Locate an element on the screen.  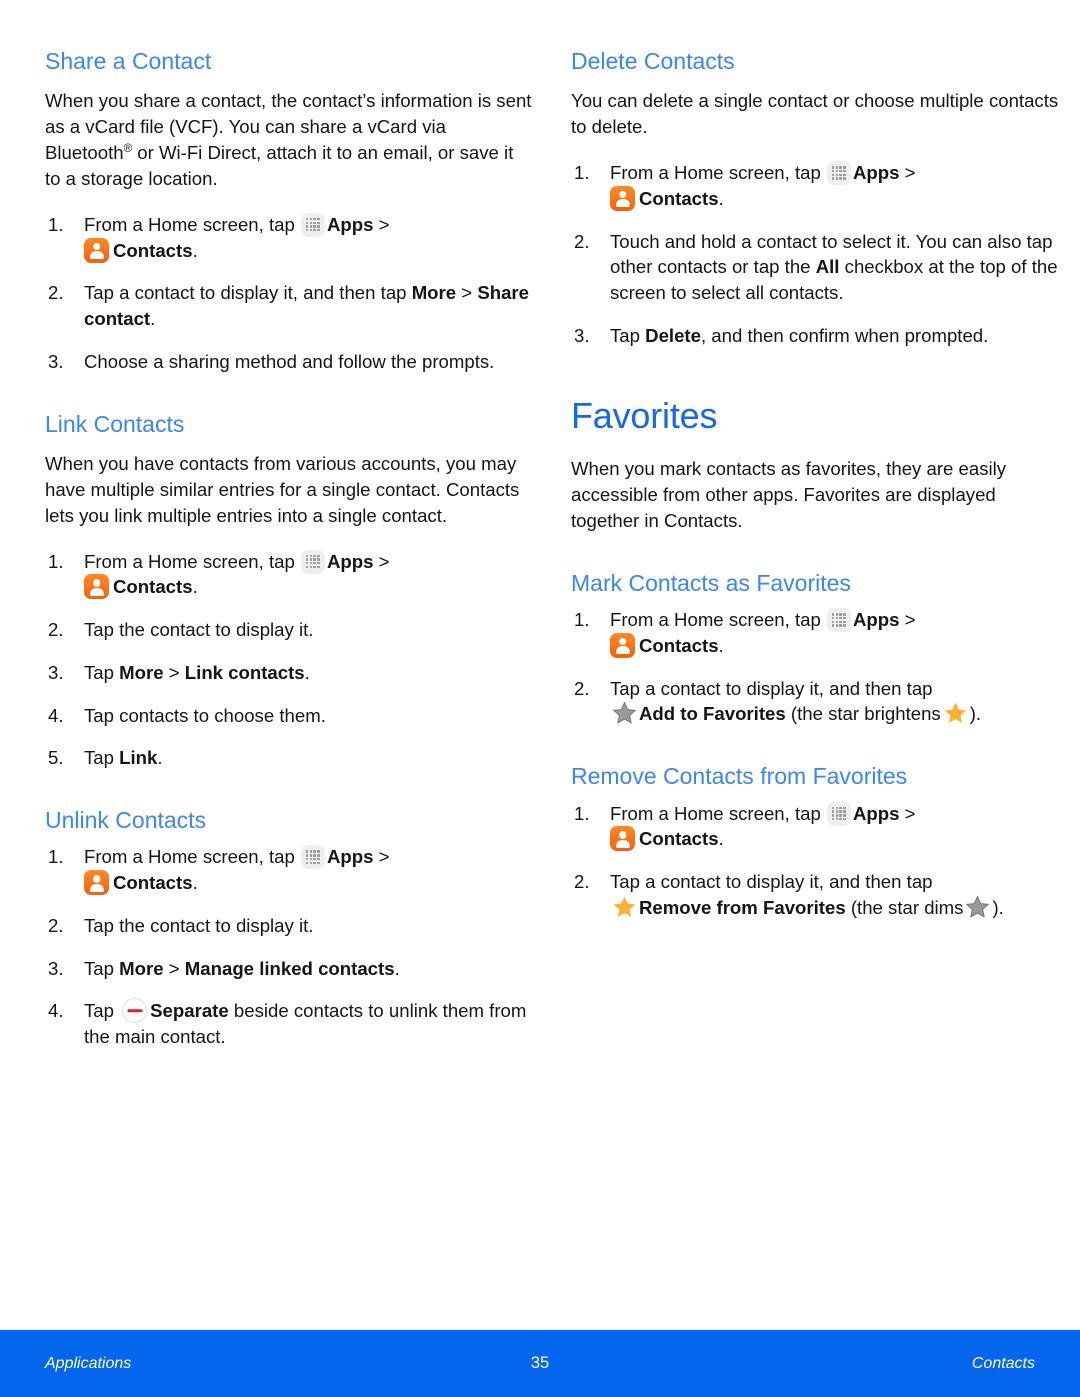
page-footer: Applications 35 Contacts is located at coordinates (540, 1363).